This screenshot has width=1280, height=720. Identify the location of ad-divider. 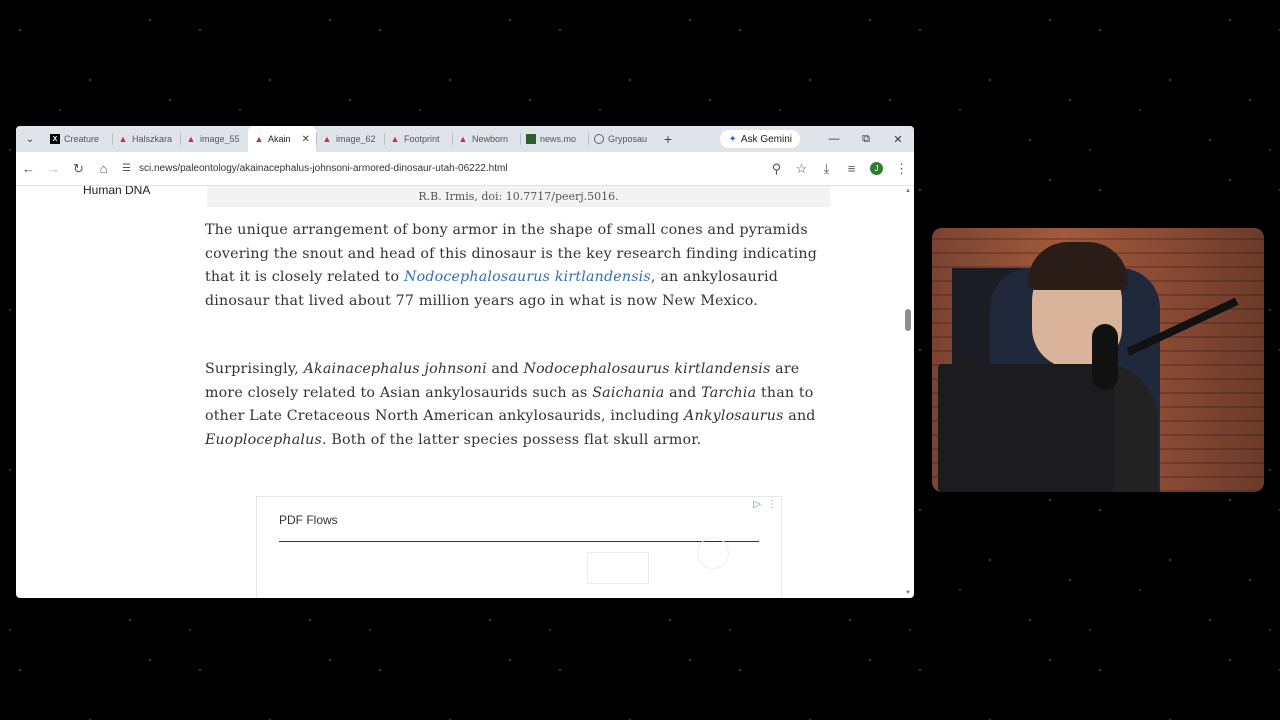
(519, 541).